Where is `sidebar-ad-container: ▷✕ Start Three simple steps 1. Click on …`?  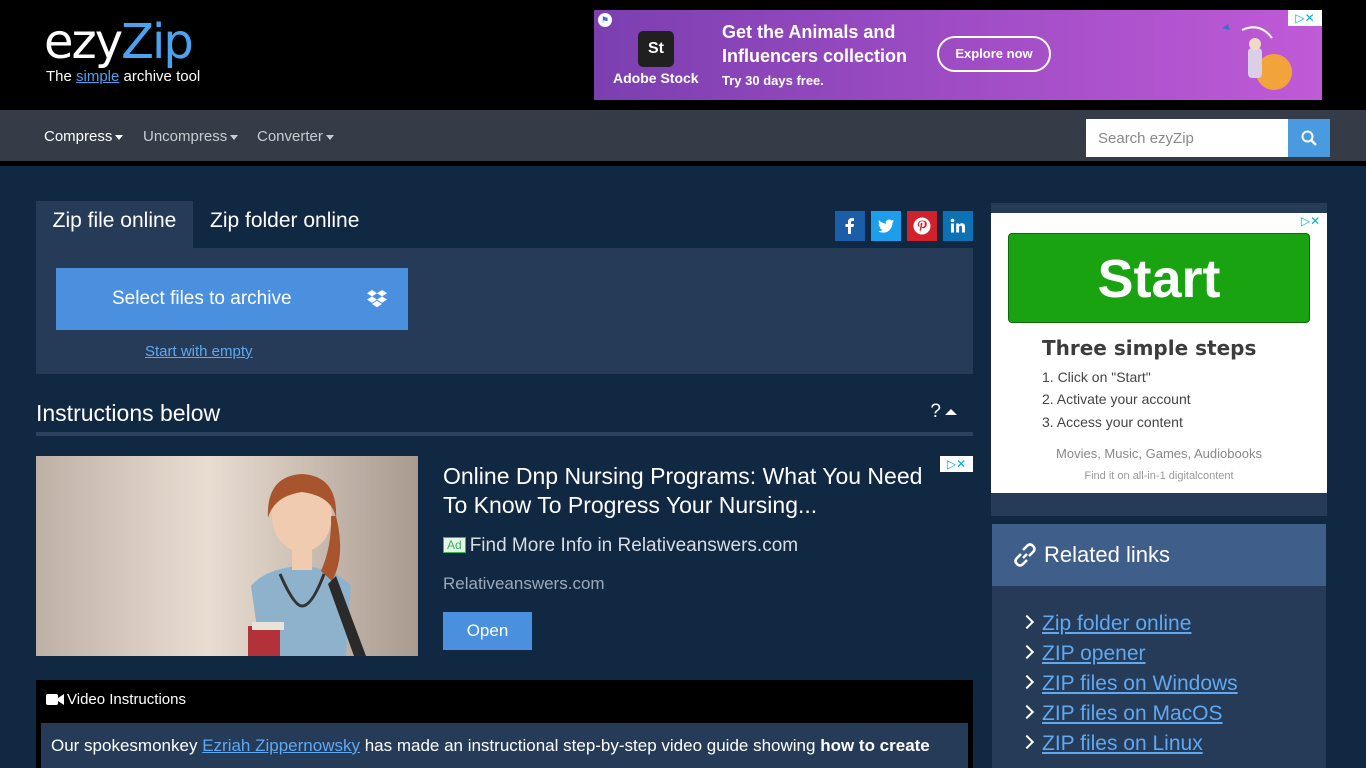
sidebar-ad-container: ▷✕ Start Three simple steps 1. Click on … is located at coordinates (1159, 359).